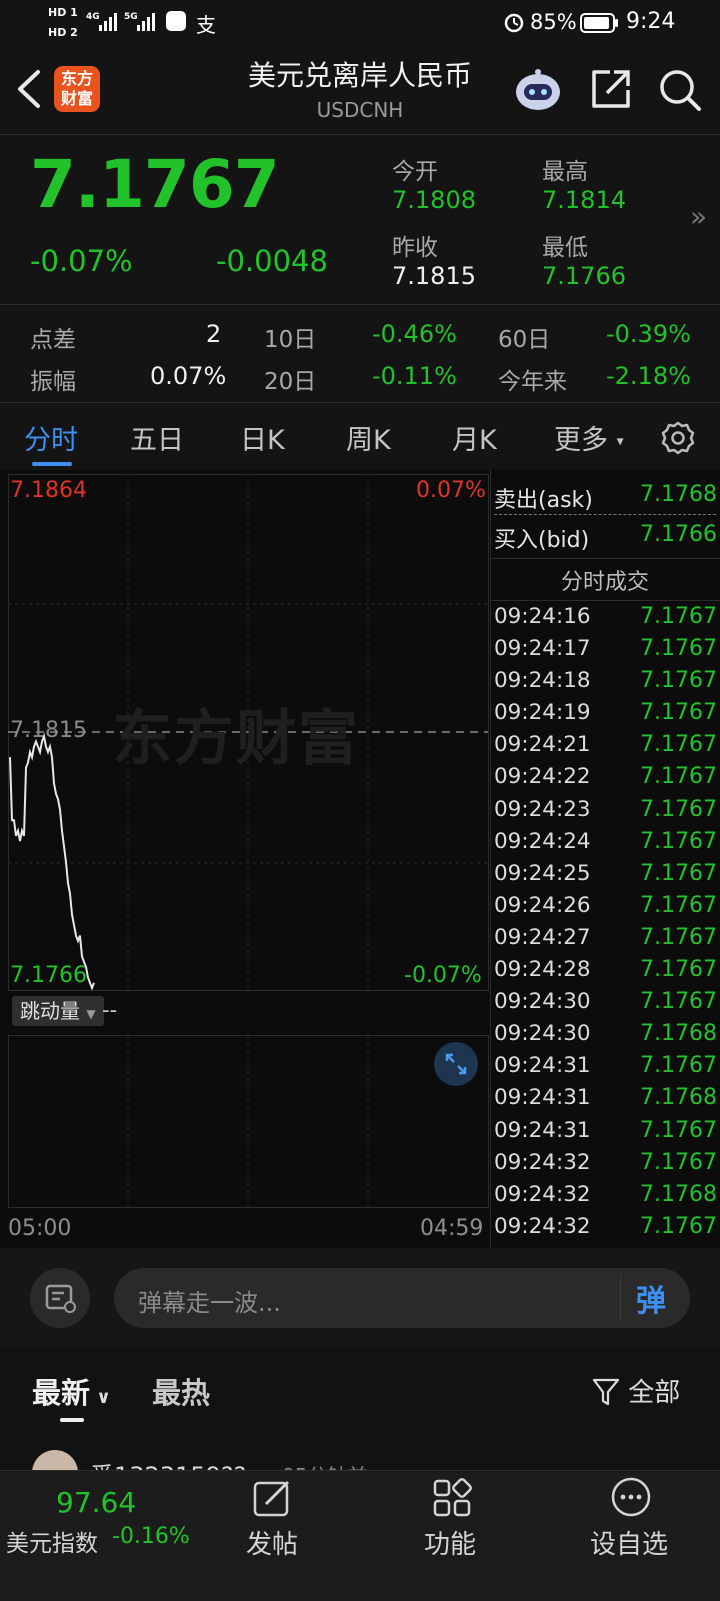 The image size is (720, 1601). Describe the element at coordinates (611, 91) in the screenshot. I see `share-icon` at that location.